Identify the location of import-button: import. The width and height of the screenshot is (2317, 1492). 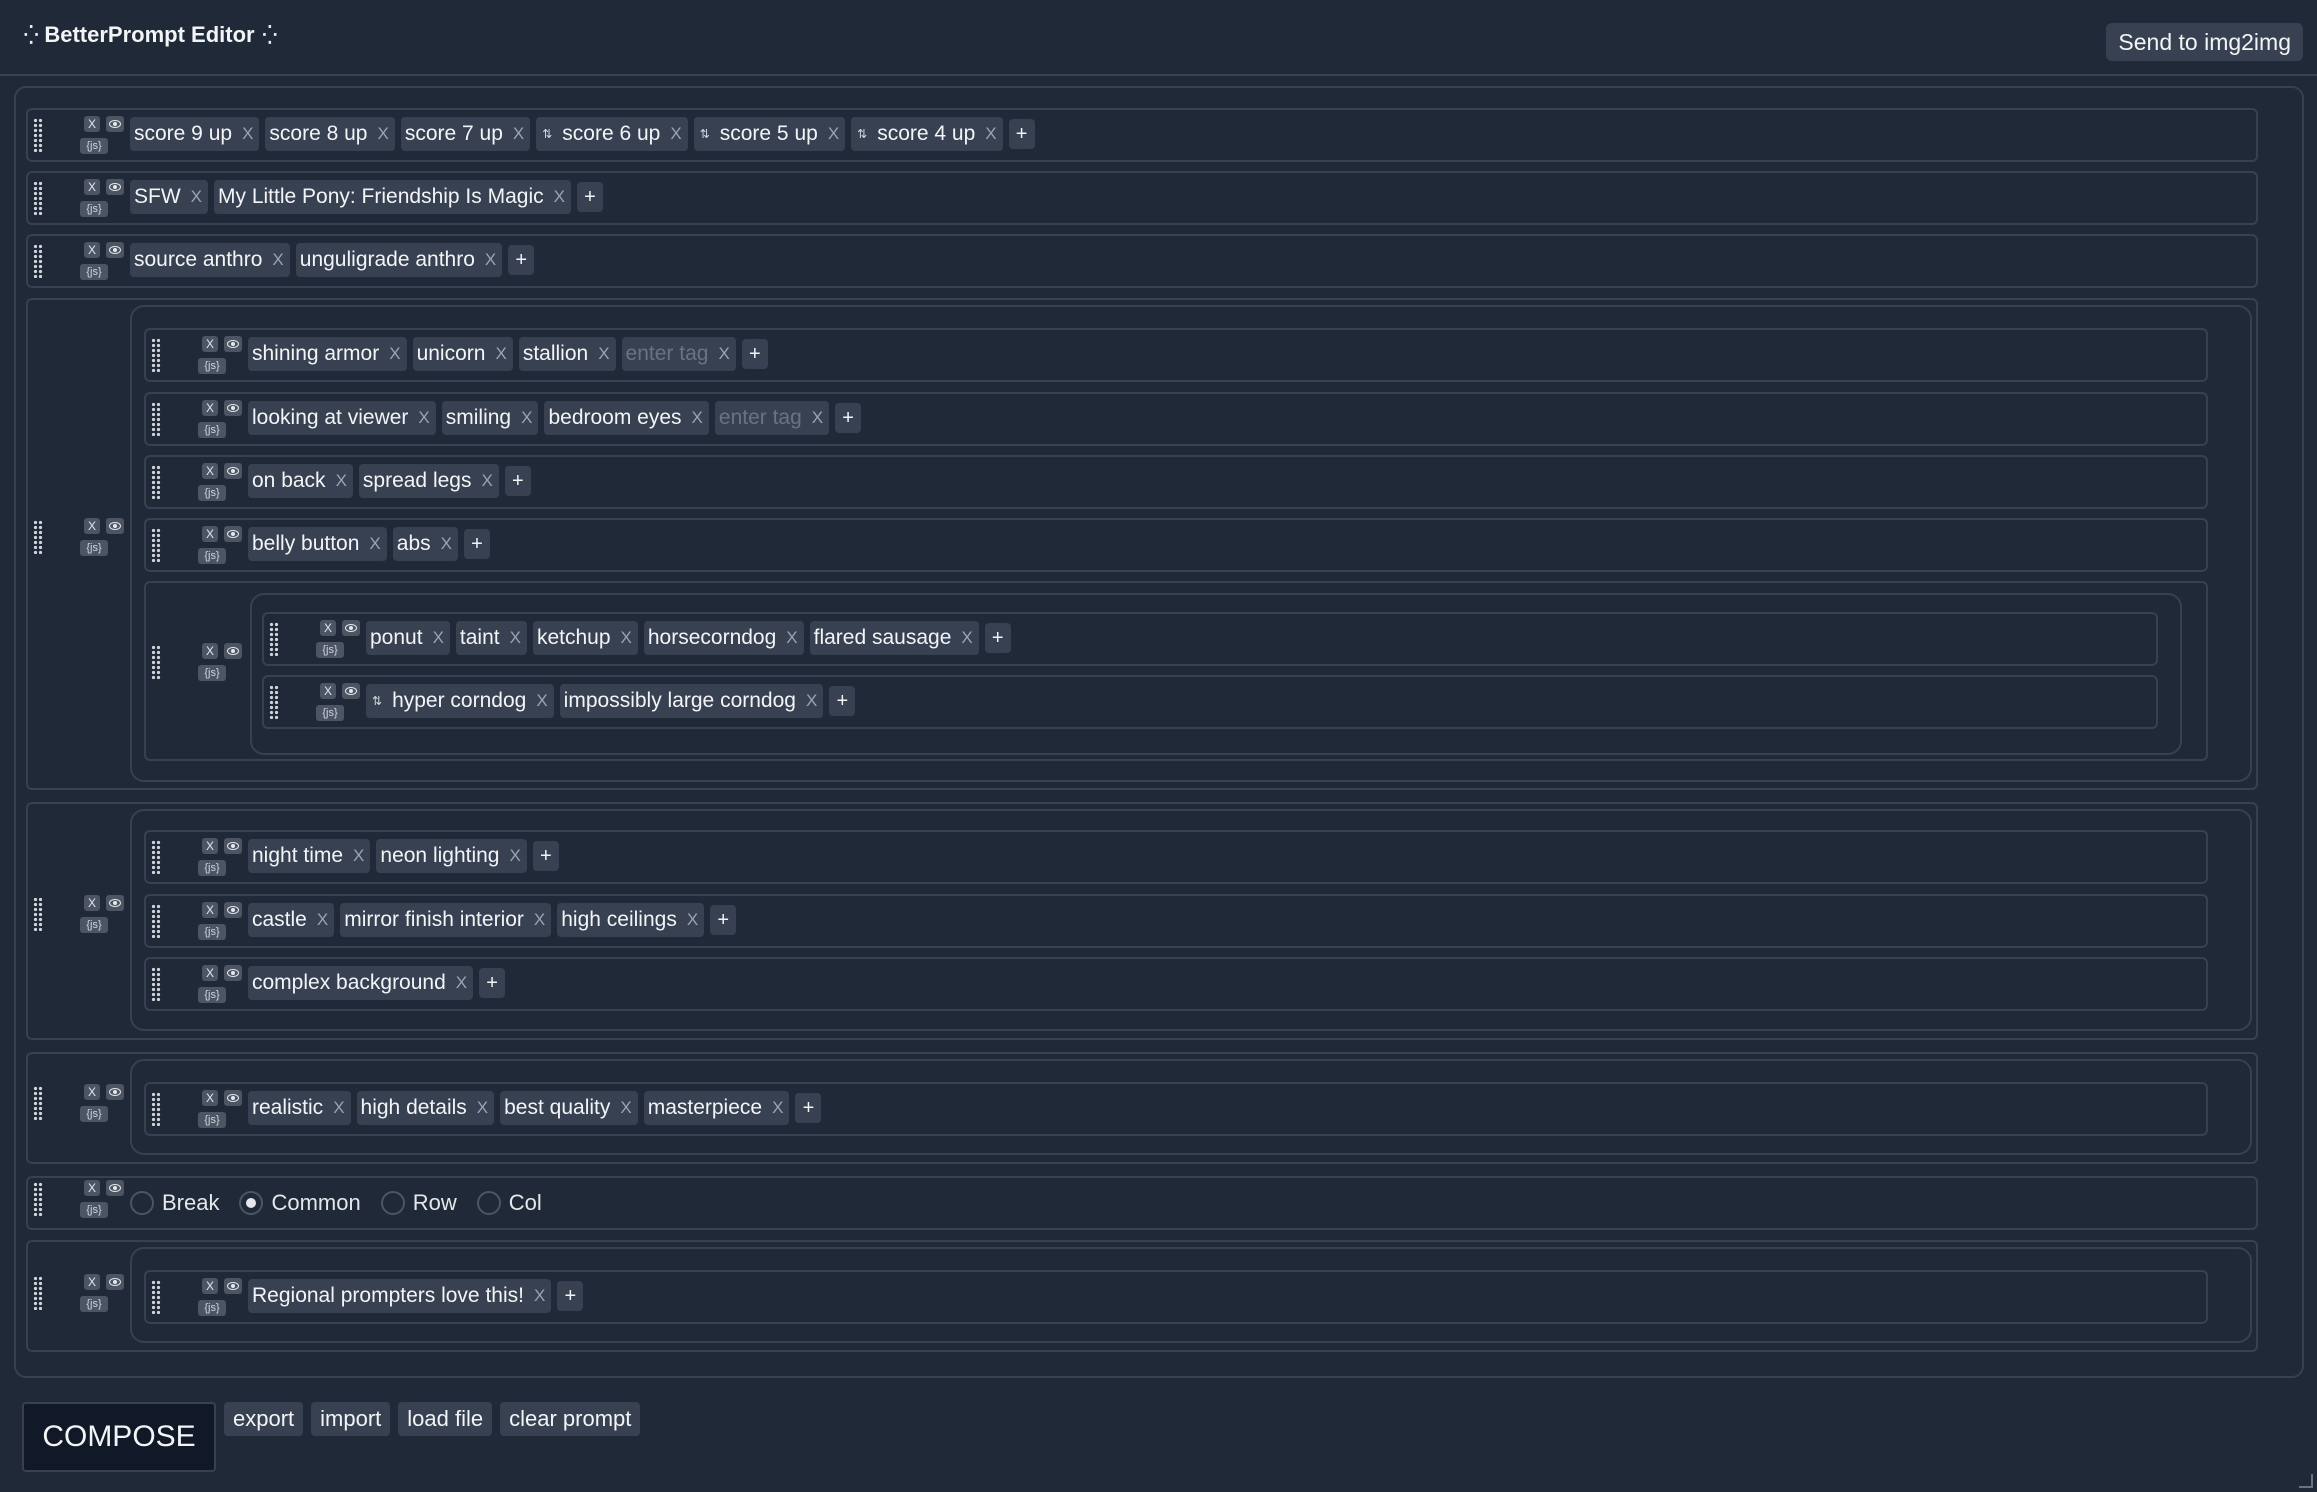
(351, 1419).